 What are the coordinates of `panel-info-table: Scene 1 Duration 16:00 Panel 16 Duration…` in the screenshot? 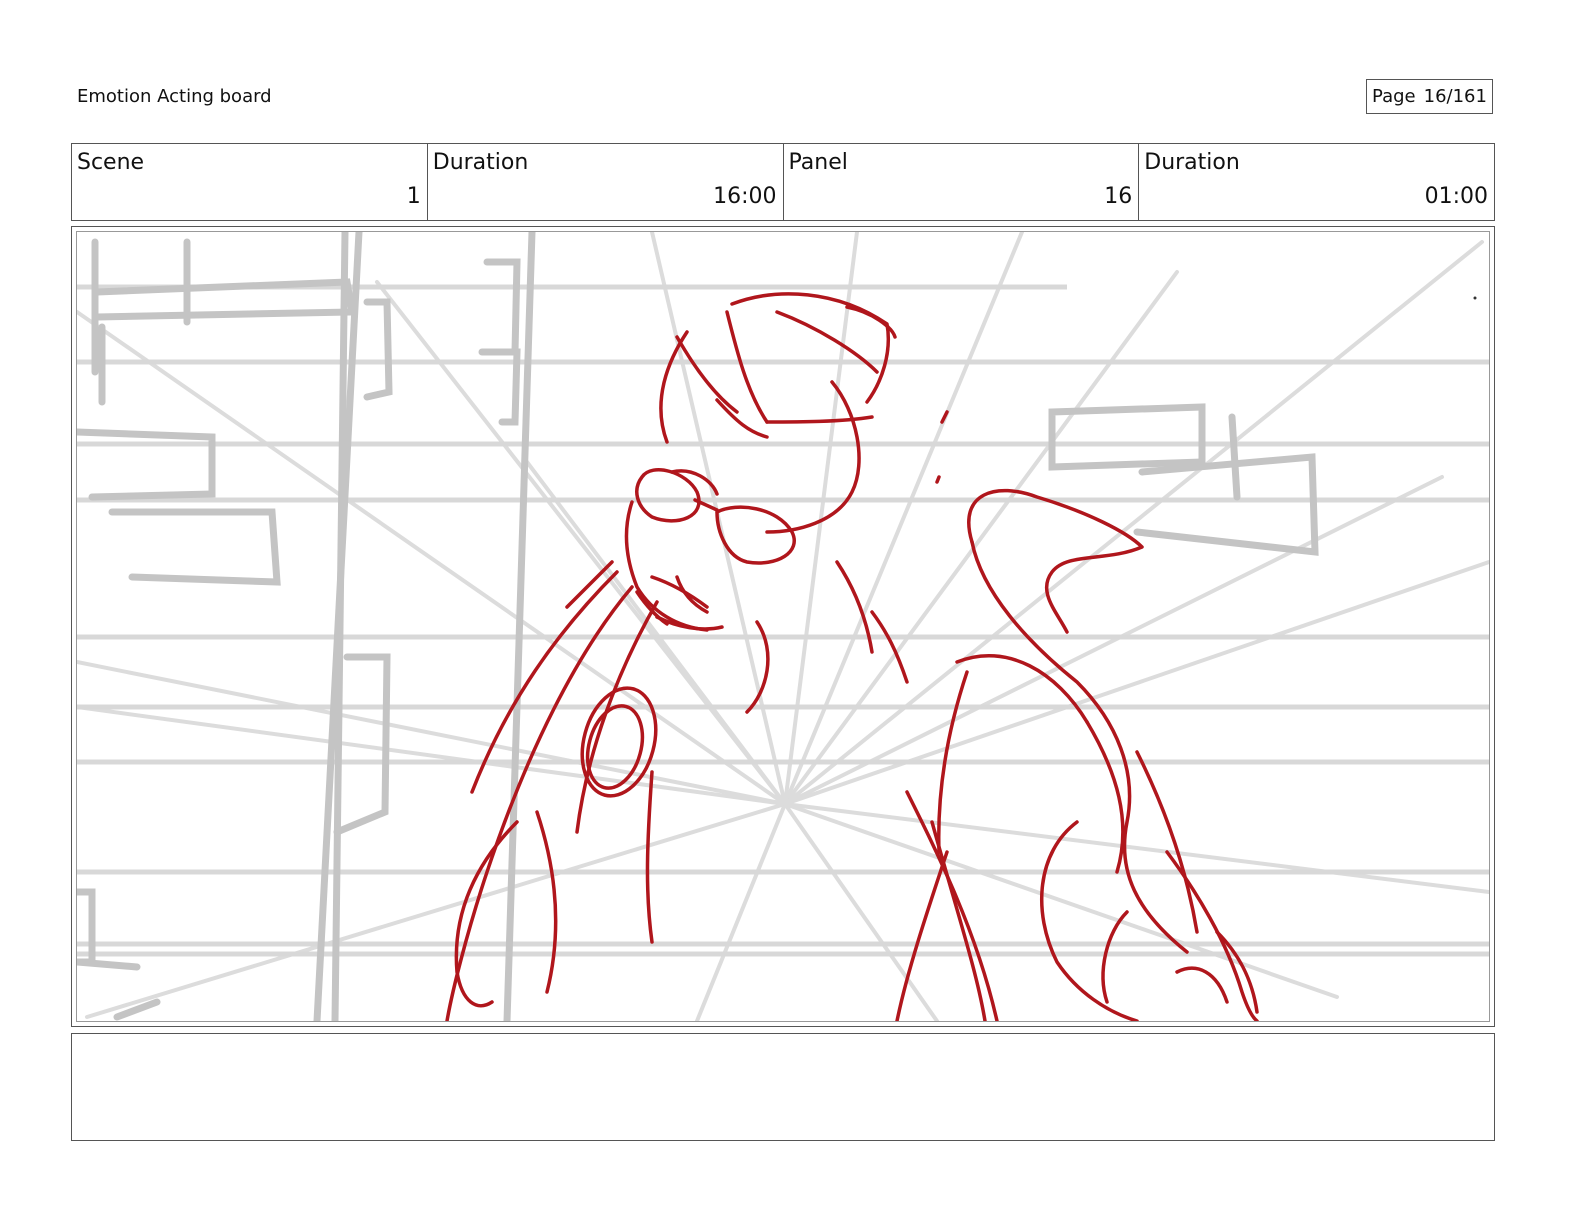 It's located at (783, 182).